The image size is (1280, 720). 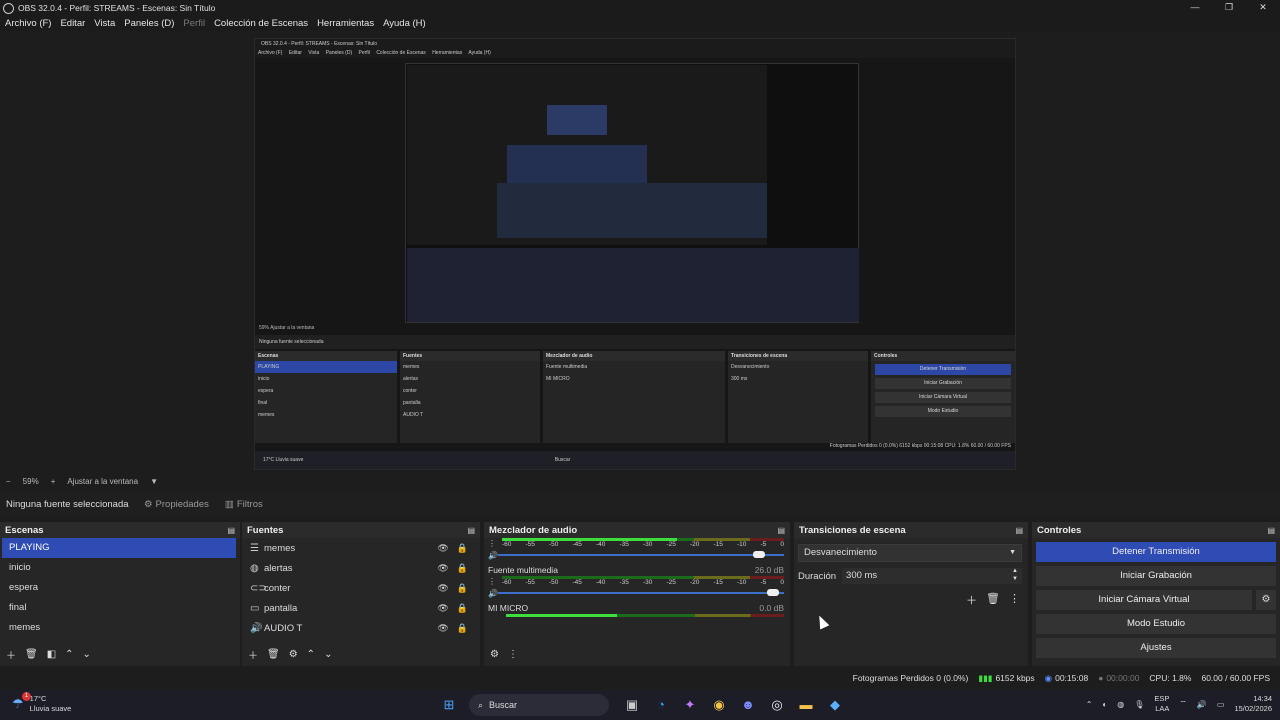 I want to click on folder-icon: ▬, so click(x=806, y=705).